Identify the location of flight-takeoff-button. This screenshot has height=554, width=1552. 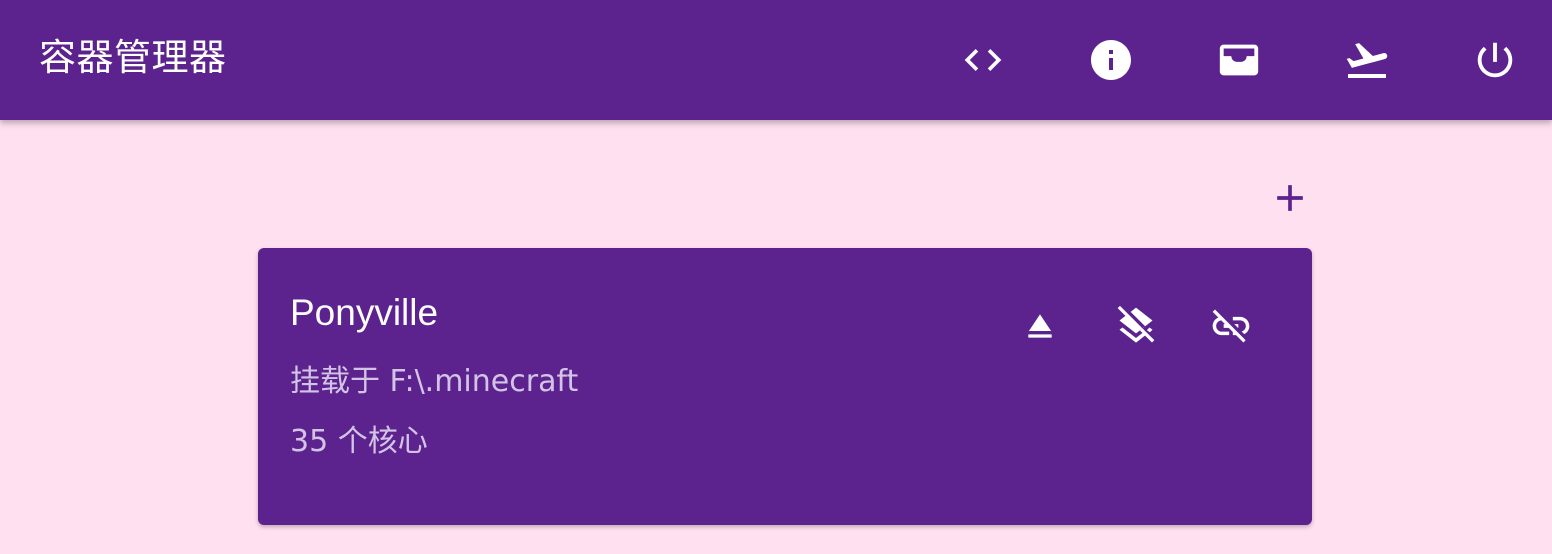
(1367, 60).